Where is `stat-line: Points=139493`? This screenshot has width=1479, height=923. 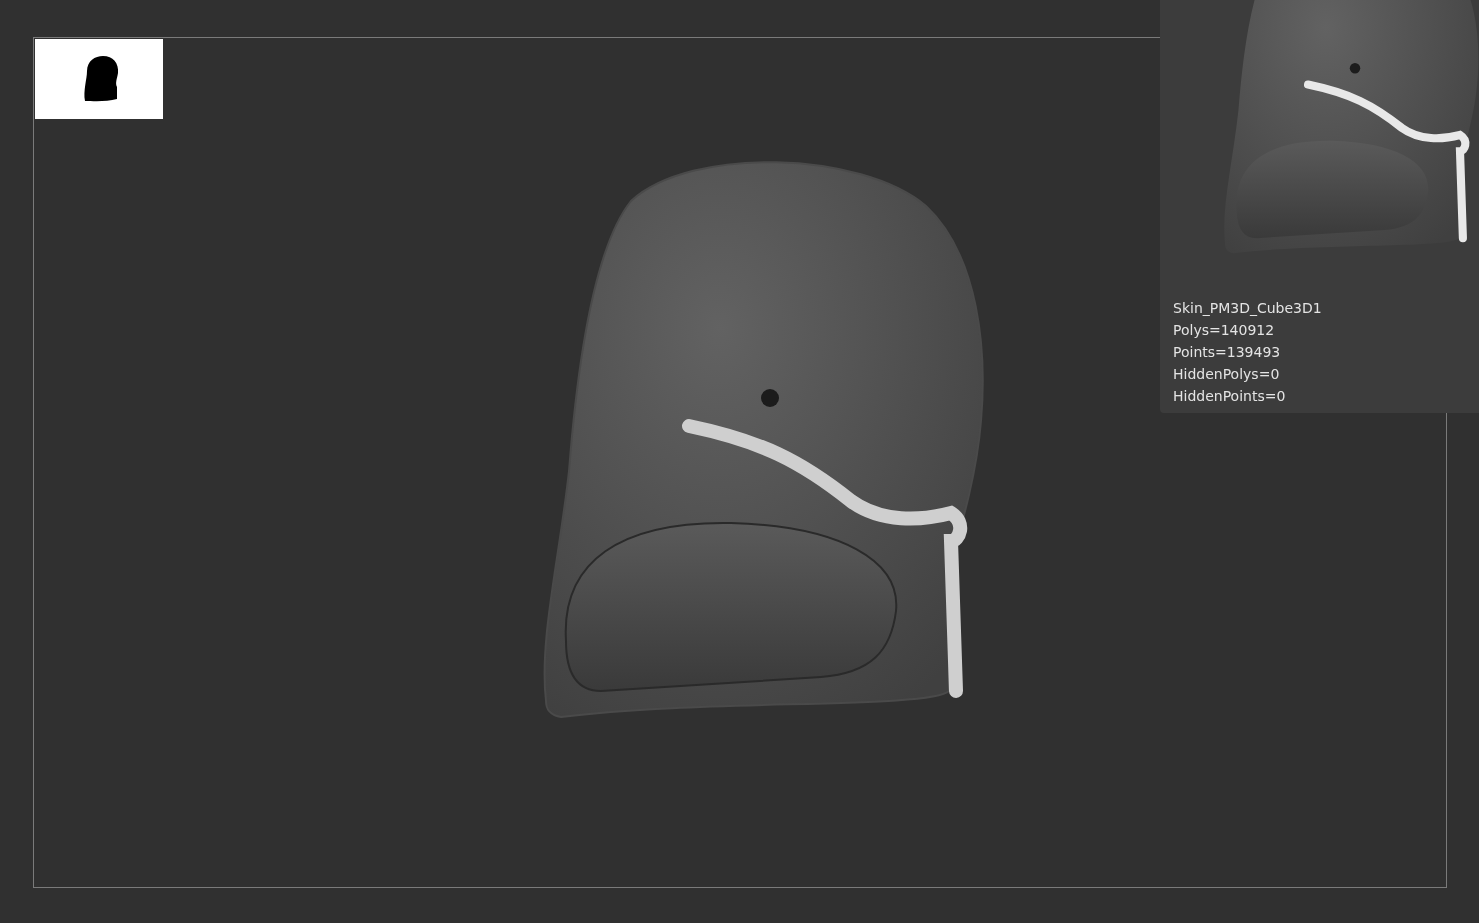
stat-line: Points=139493 is located at coordinates (1227, 352).